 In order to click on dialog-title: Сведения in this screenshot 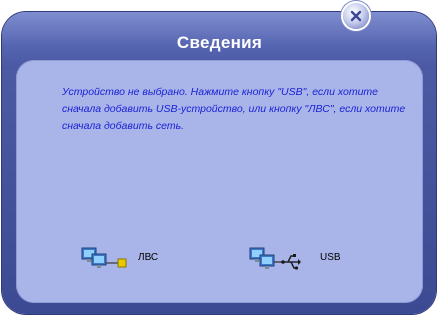, I will do `click(219, 42)`.